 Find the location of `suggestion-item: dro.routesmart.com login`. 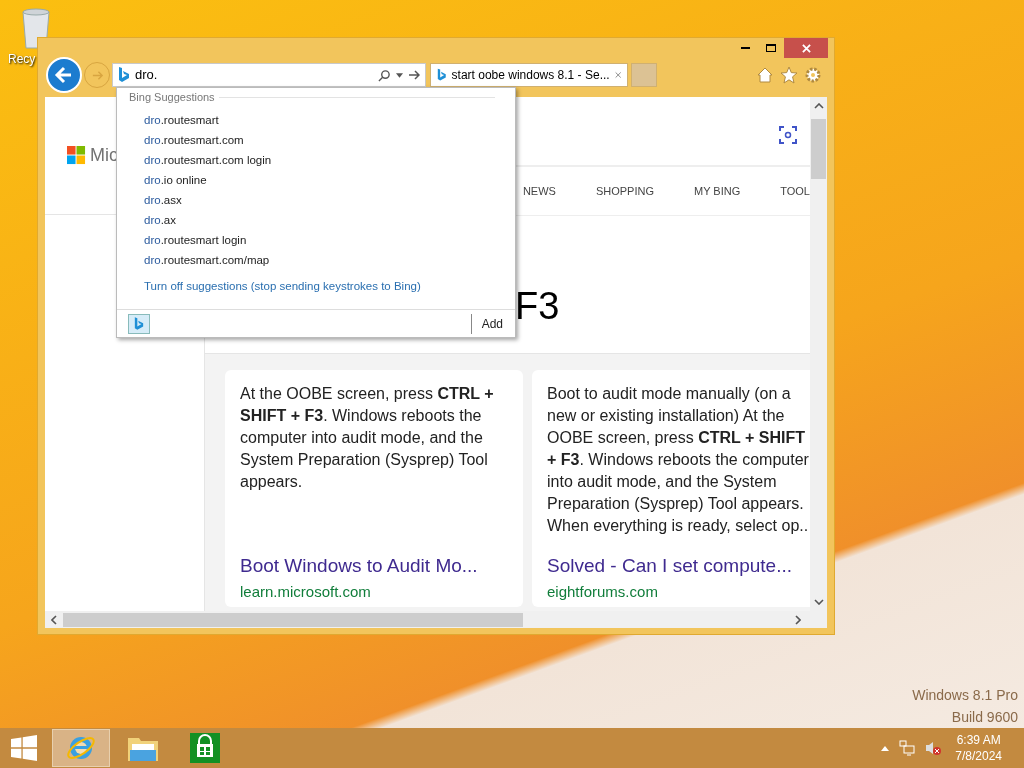

suggestion-item: dro.routesmart.com login is located at coordinates (329, 160).